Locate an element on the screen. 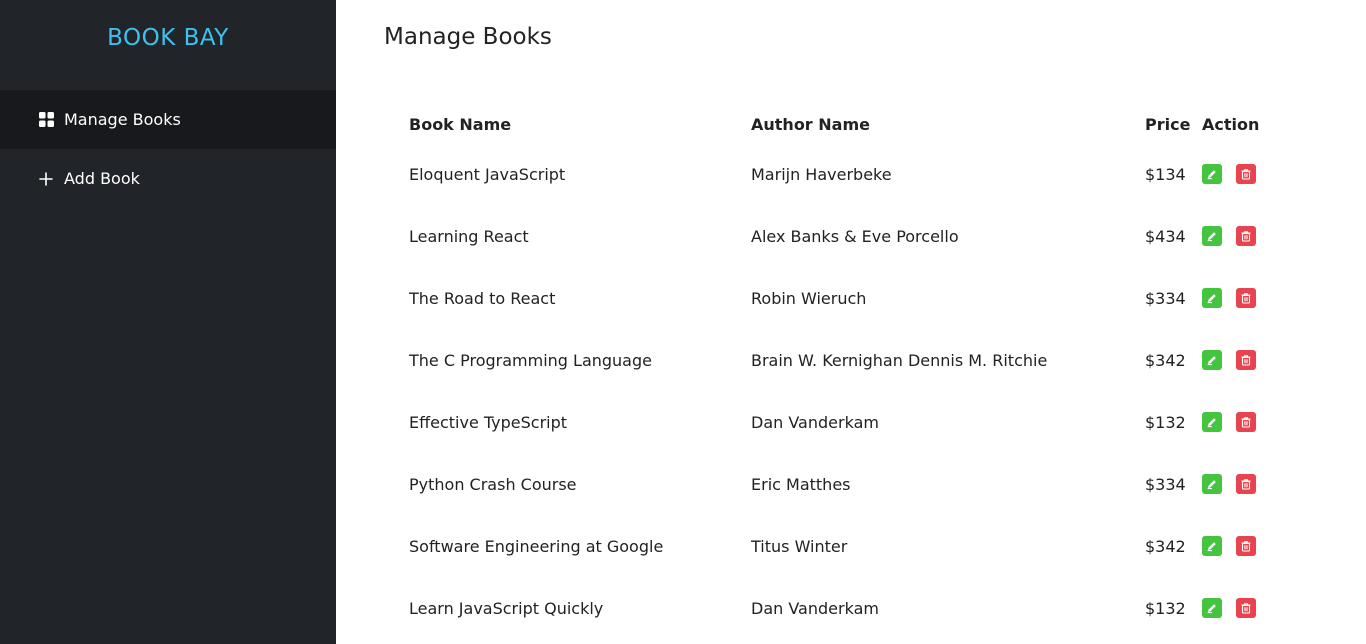 The width and height of the screenshot is (1366, 644). sidebar-item-manage-books: Manage Books is located at coordinates (168, 119).